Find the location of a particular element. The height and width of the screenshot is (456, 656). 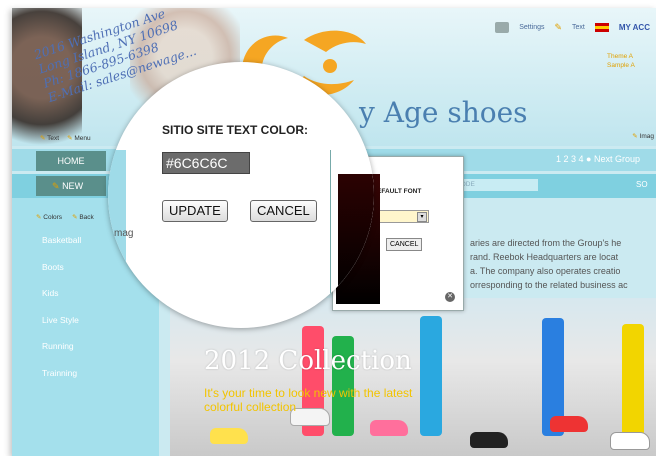

close-icon: ✕ is located at coordinates (450, 297).